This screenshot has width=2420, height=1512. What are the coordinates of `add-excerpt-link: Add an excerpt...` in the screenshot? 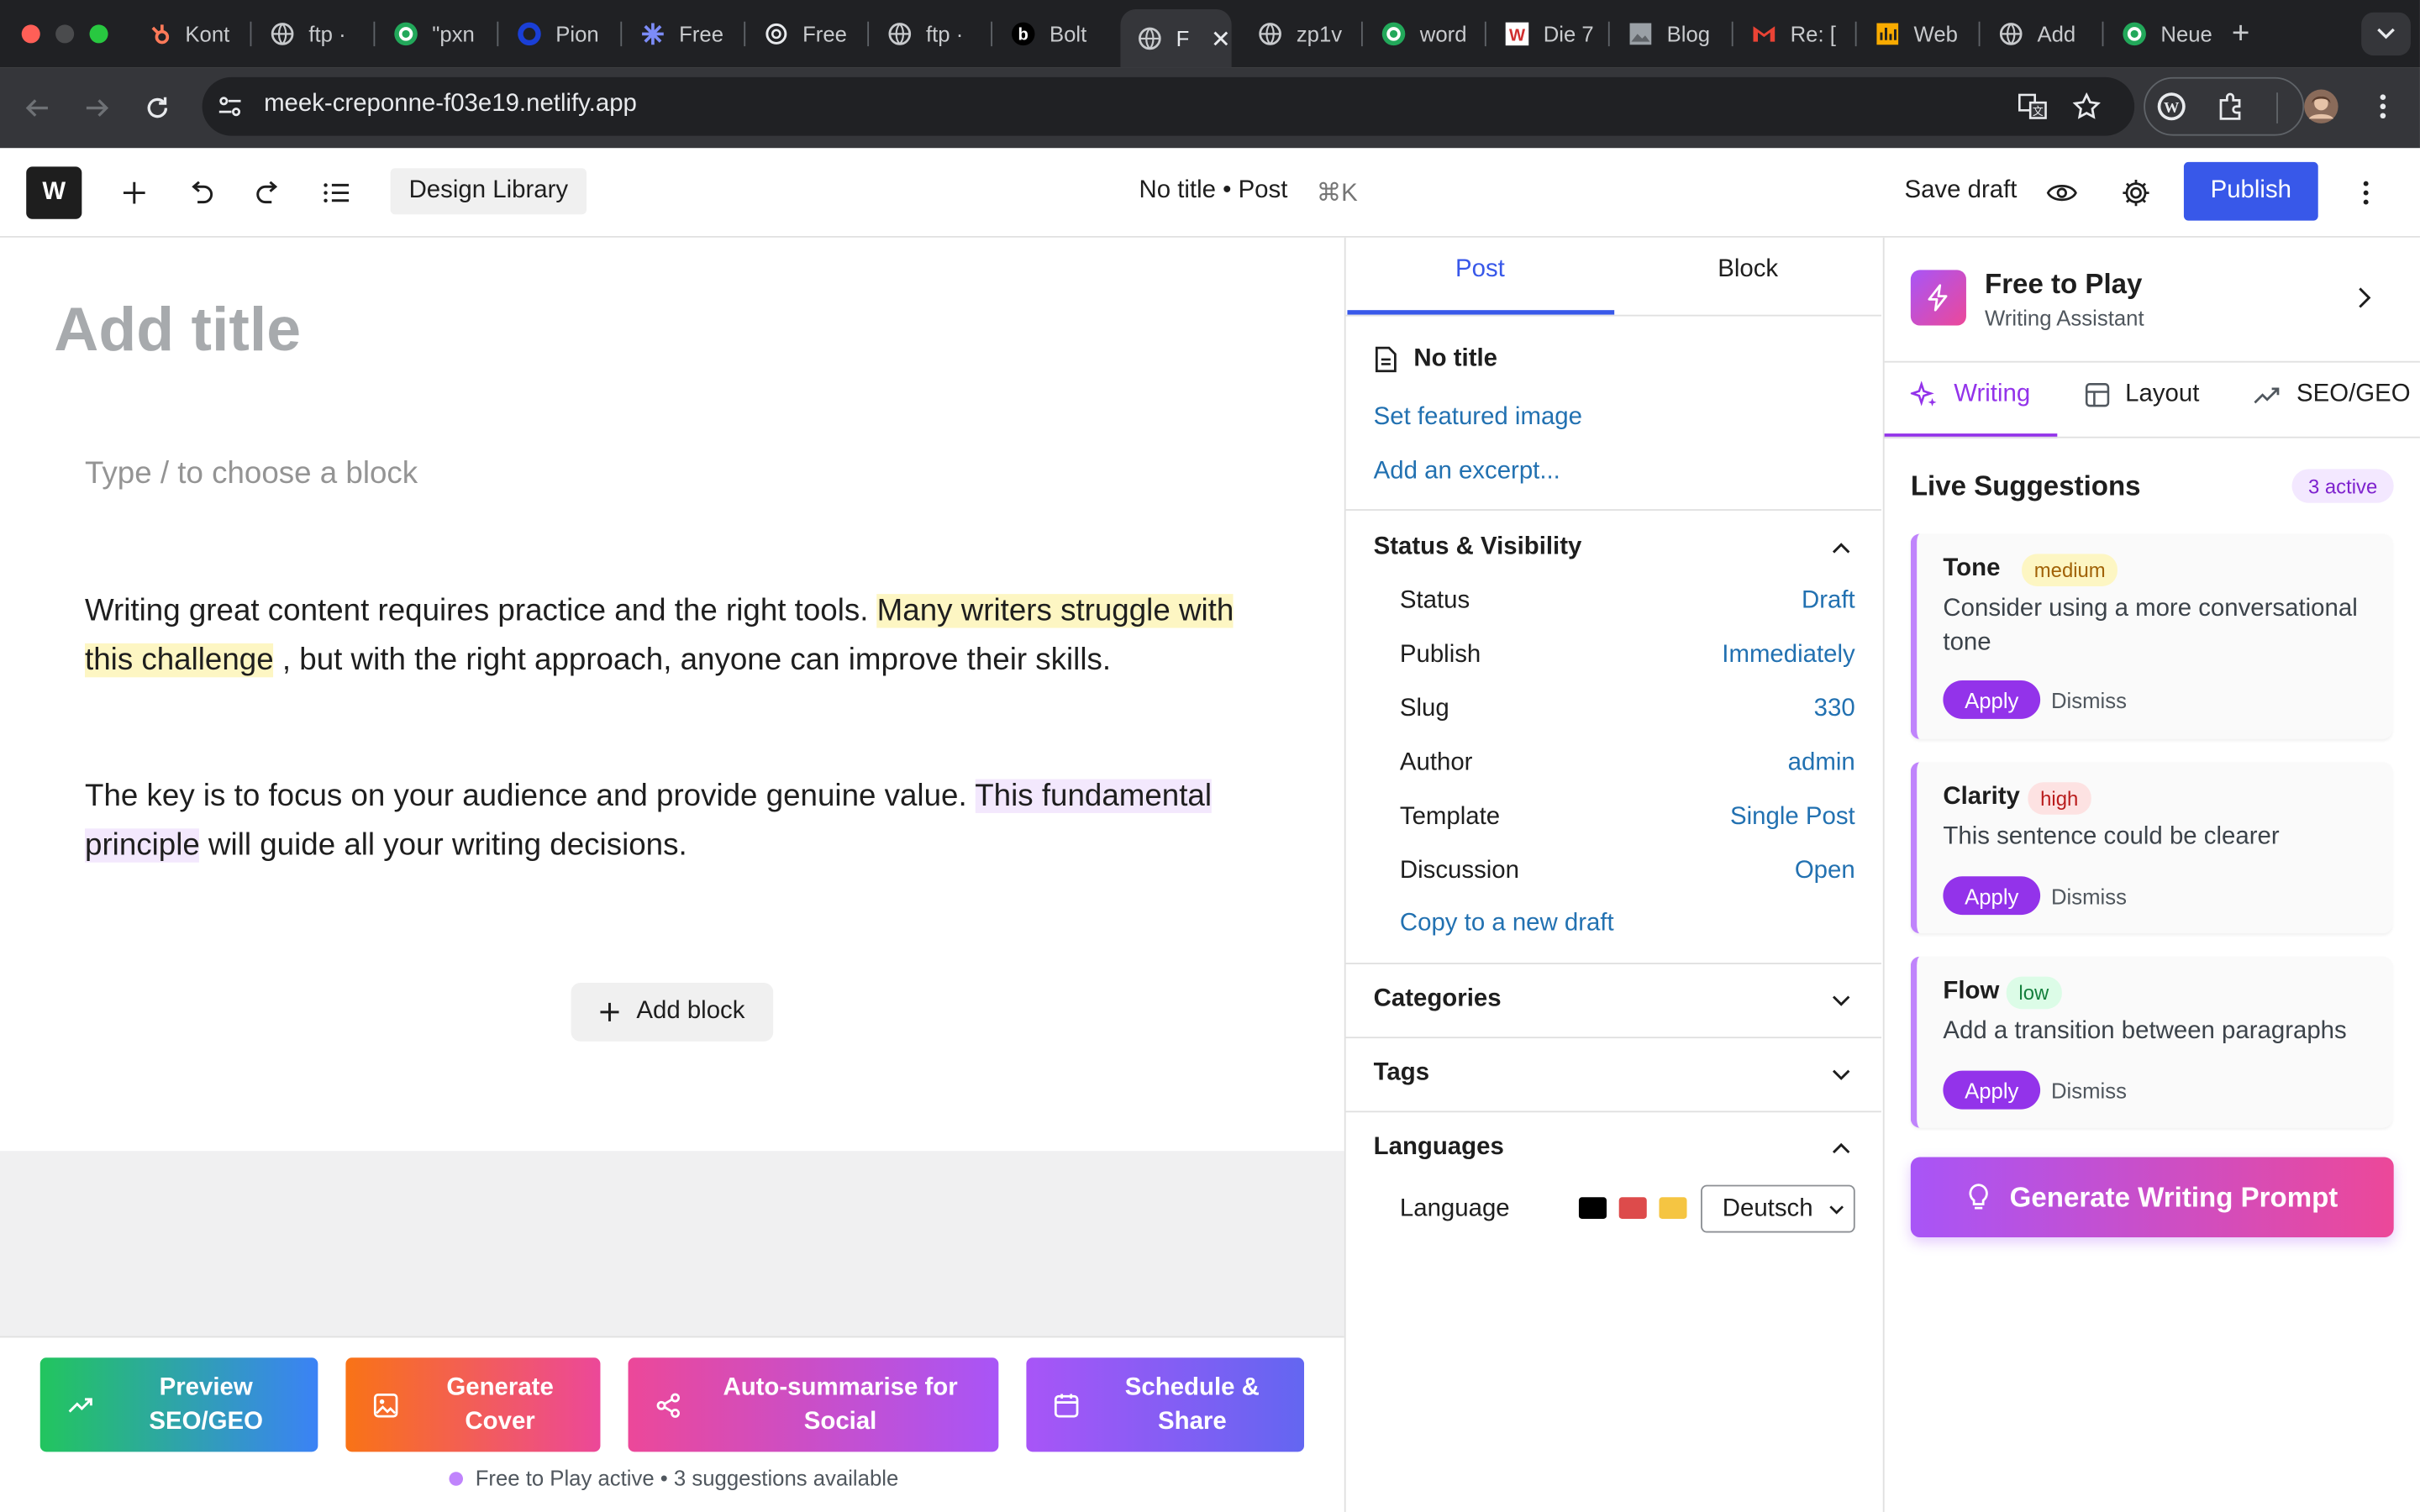 It's located at (1467, 472).